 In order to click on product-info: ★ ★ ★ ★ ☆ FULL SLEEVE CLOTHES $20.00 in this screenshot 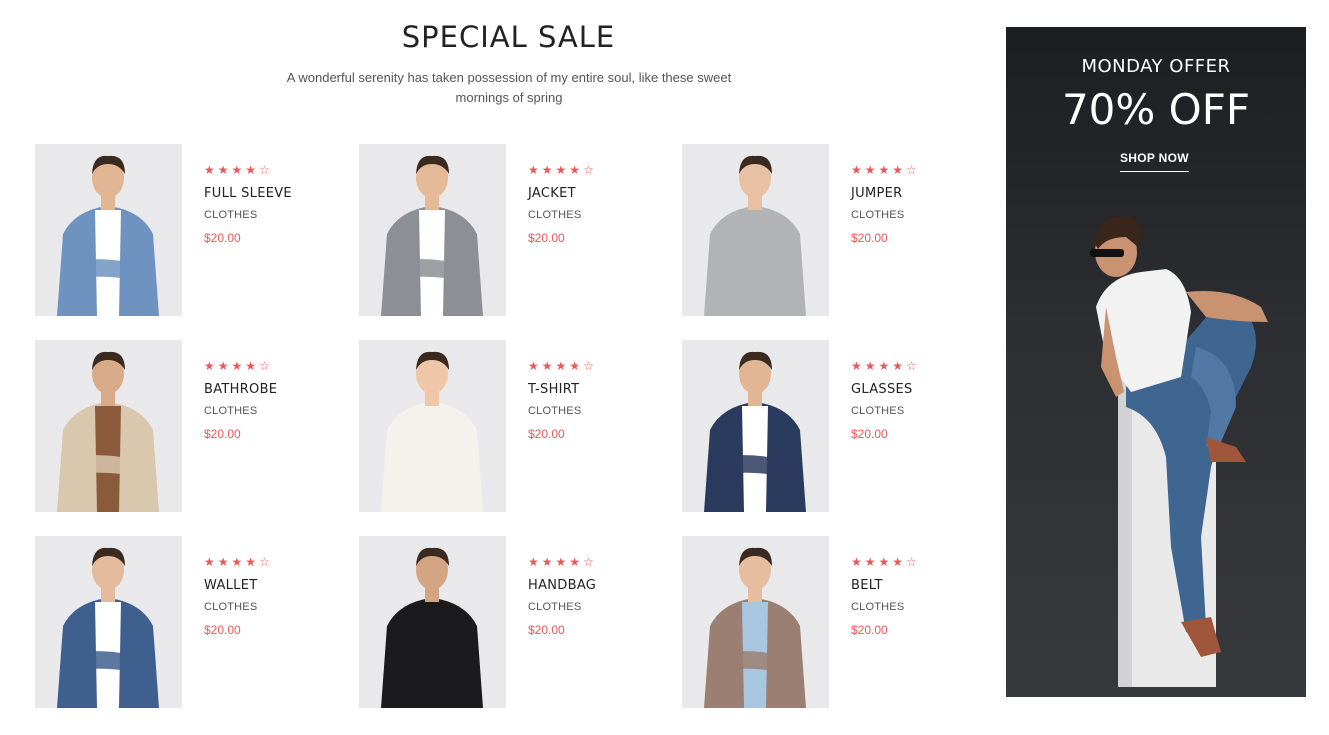, I will do `click(248, 203)`.